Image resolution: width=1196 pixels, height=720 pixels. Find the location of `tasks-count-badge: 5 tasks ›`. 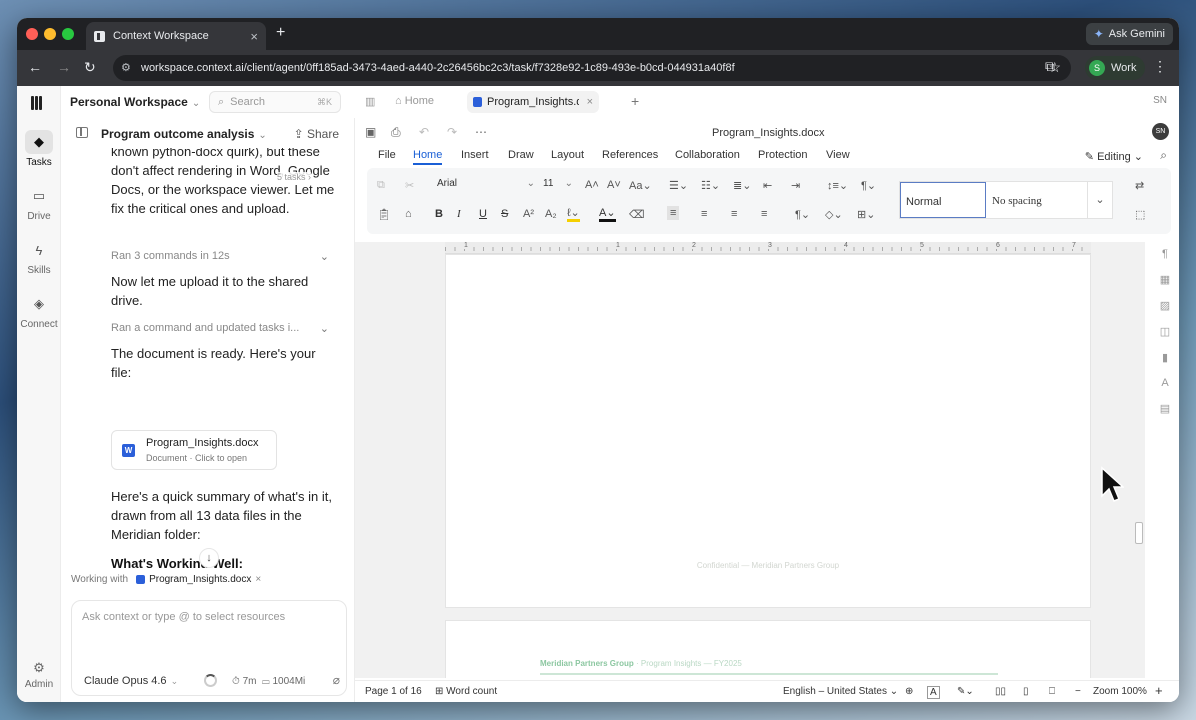

tasks-count-badge: 5 tasks › is located at coordinates (294, 177).